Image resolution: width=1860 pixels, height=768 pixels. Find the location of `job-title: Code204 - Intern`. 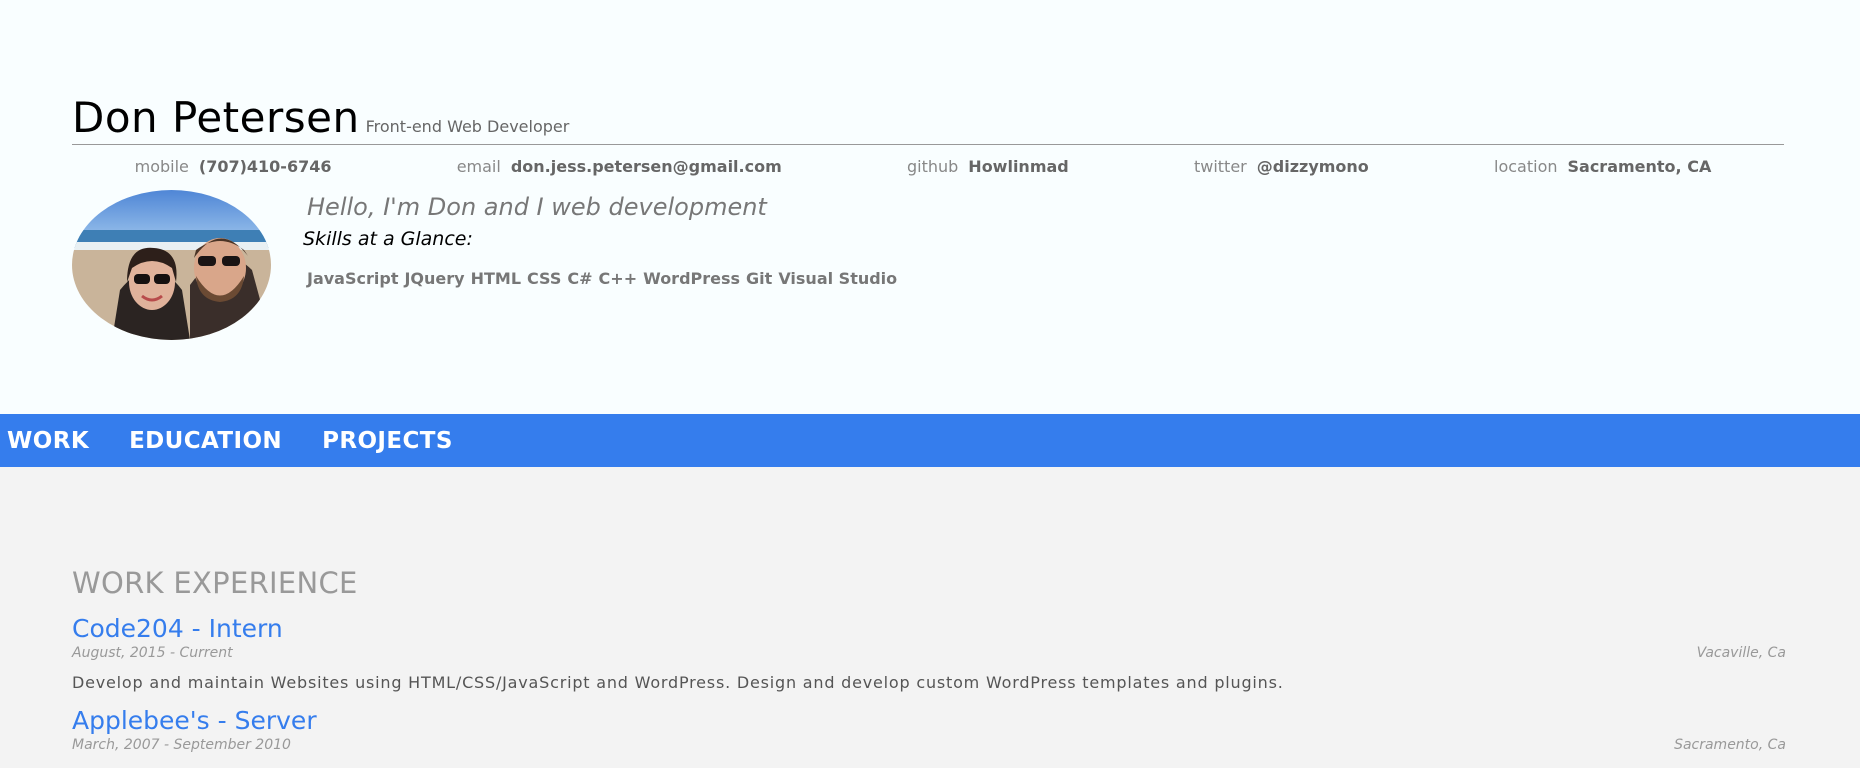

job-title: Code204 - Intern is located at coordinates (929, 628).